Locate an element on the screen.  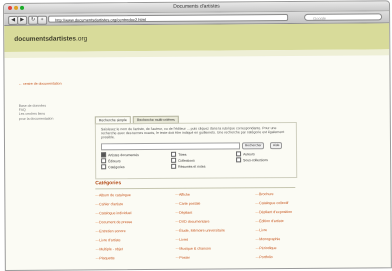
category-link: Musique & chanson is located at coordinates (193, 249).